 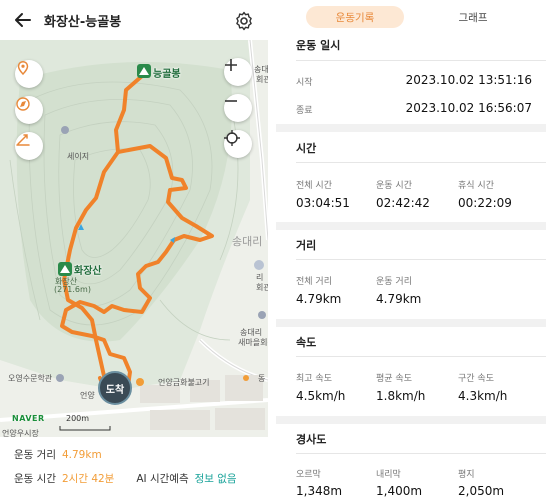 I want to click on naver-logo: NAVER, so click(x=28, y=418).